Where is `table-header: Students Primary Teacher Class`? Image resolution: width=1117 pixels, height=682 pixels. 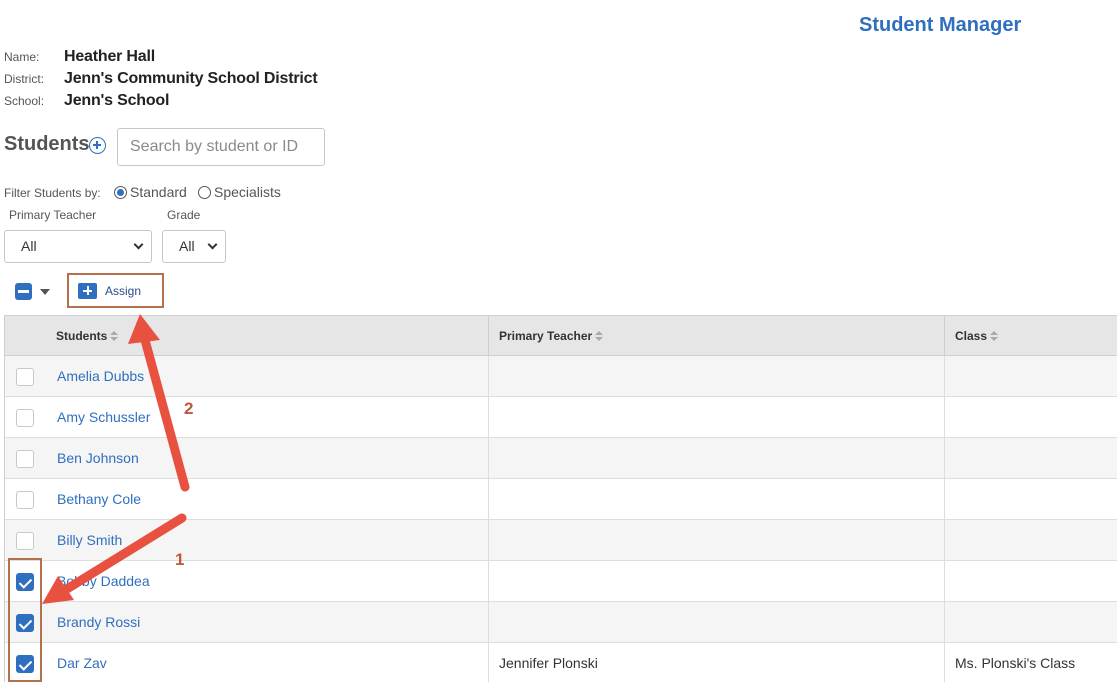 table-header: Students Primary Teacher Class is located at coordinates (561, 336).